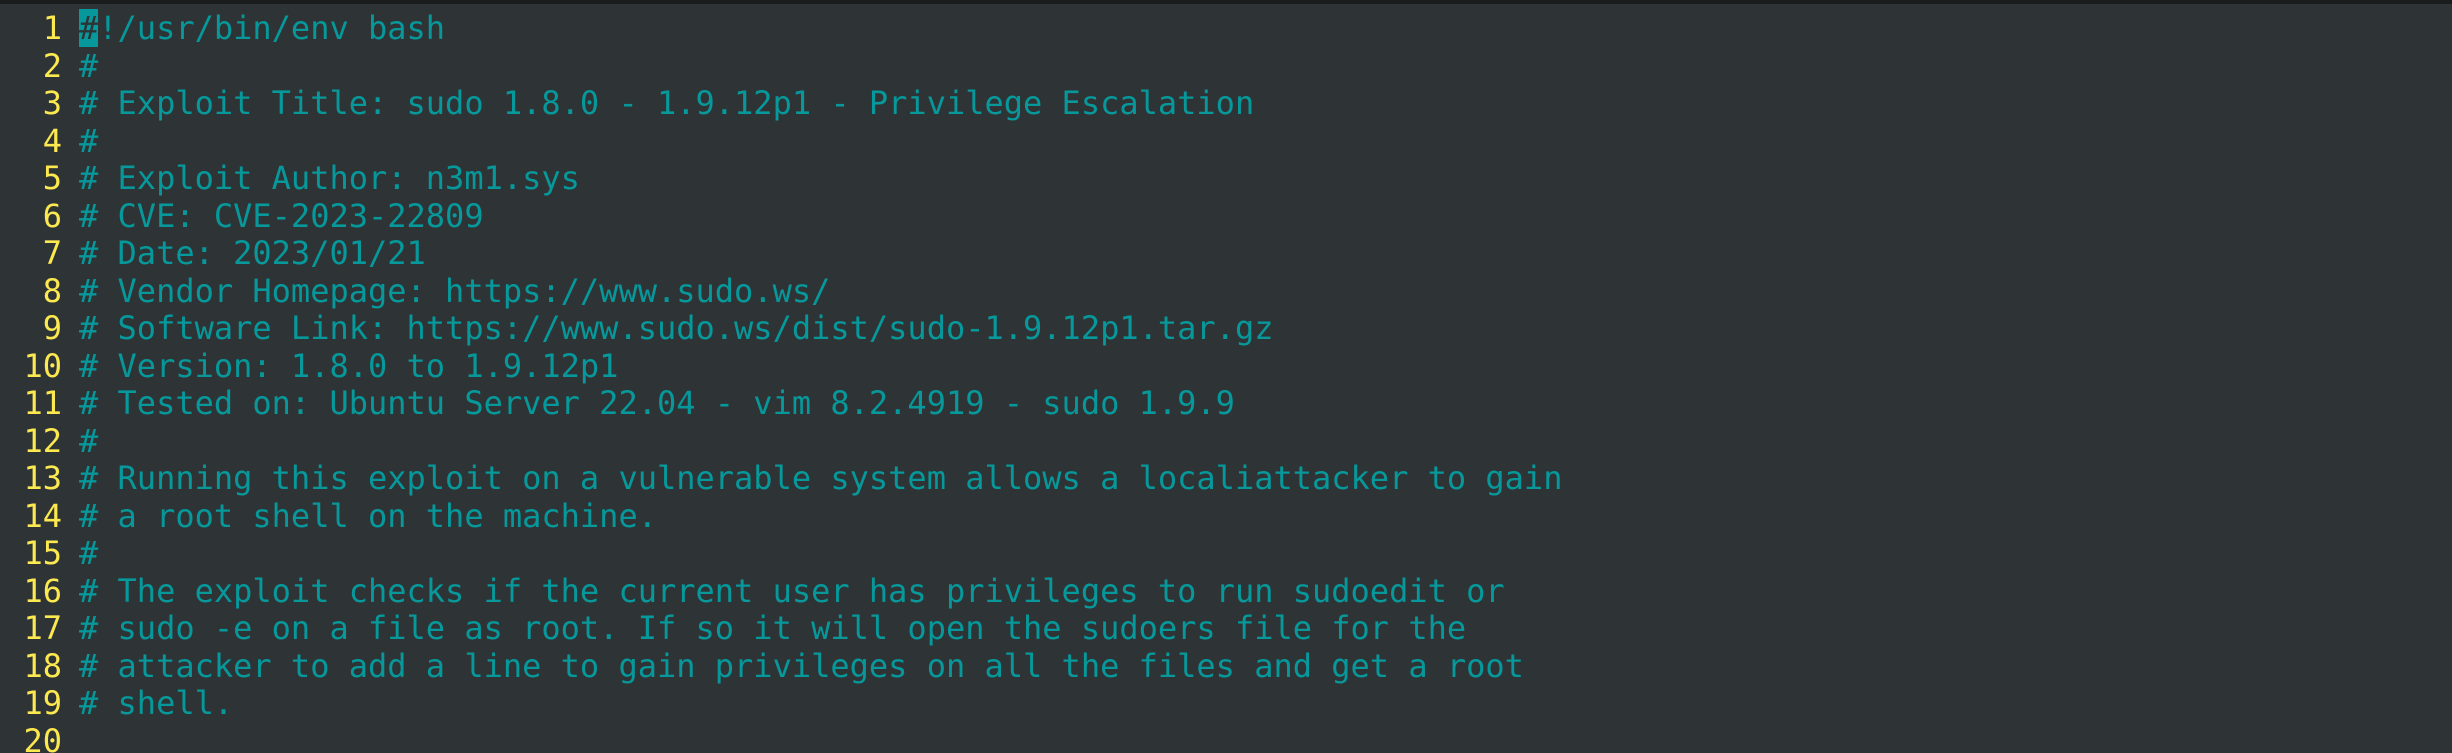  I want to click on text-cursor: #, so click(89, 28).